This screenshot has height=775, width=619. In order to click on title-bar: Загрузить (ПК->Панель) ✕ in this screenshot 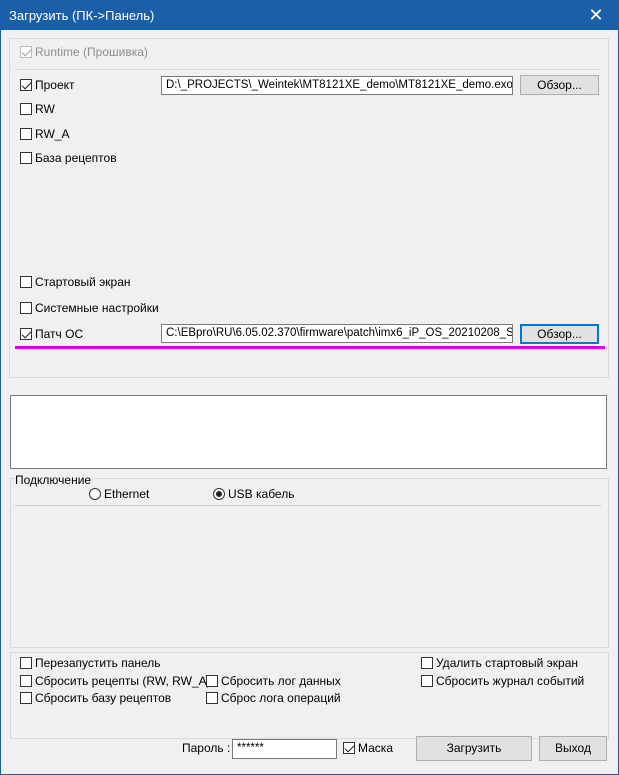, I will do `click(309, 15)`.